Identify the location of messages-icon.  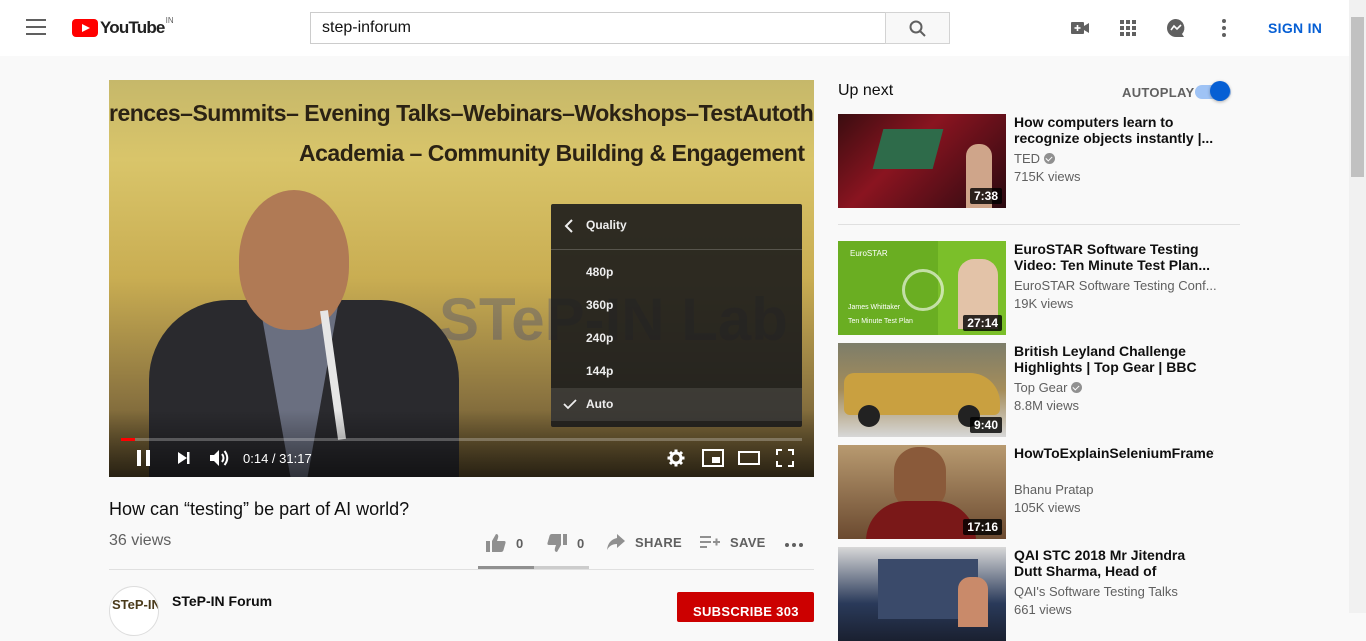
(1176, 28).